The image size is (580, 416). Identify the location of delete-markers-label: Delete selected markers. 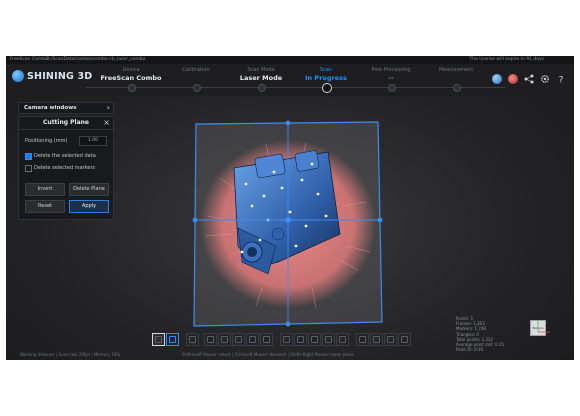
(65, 168).